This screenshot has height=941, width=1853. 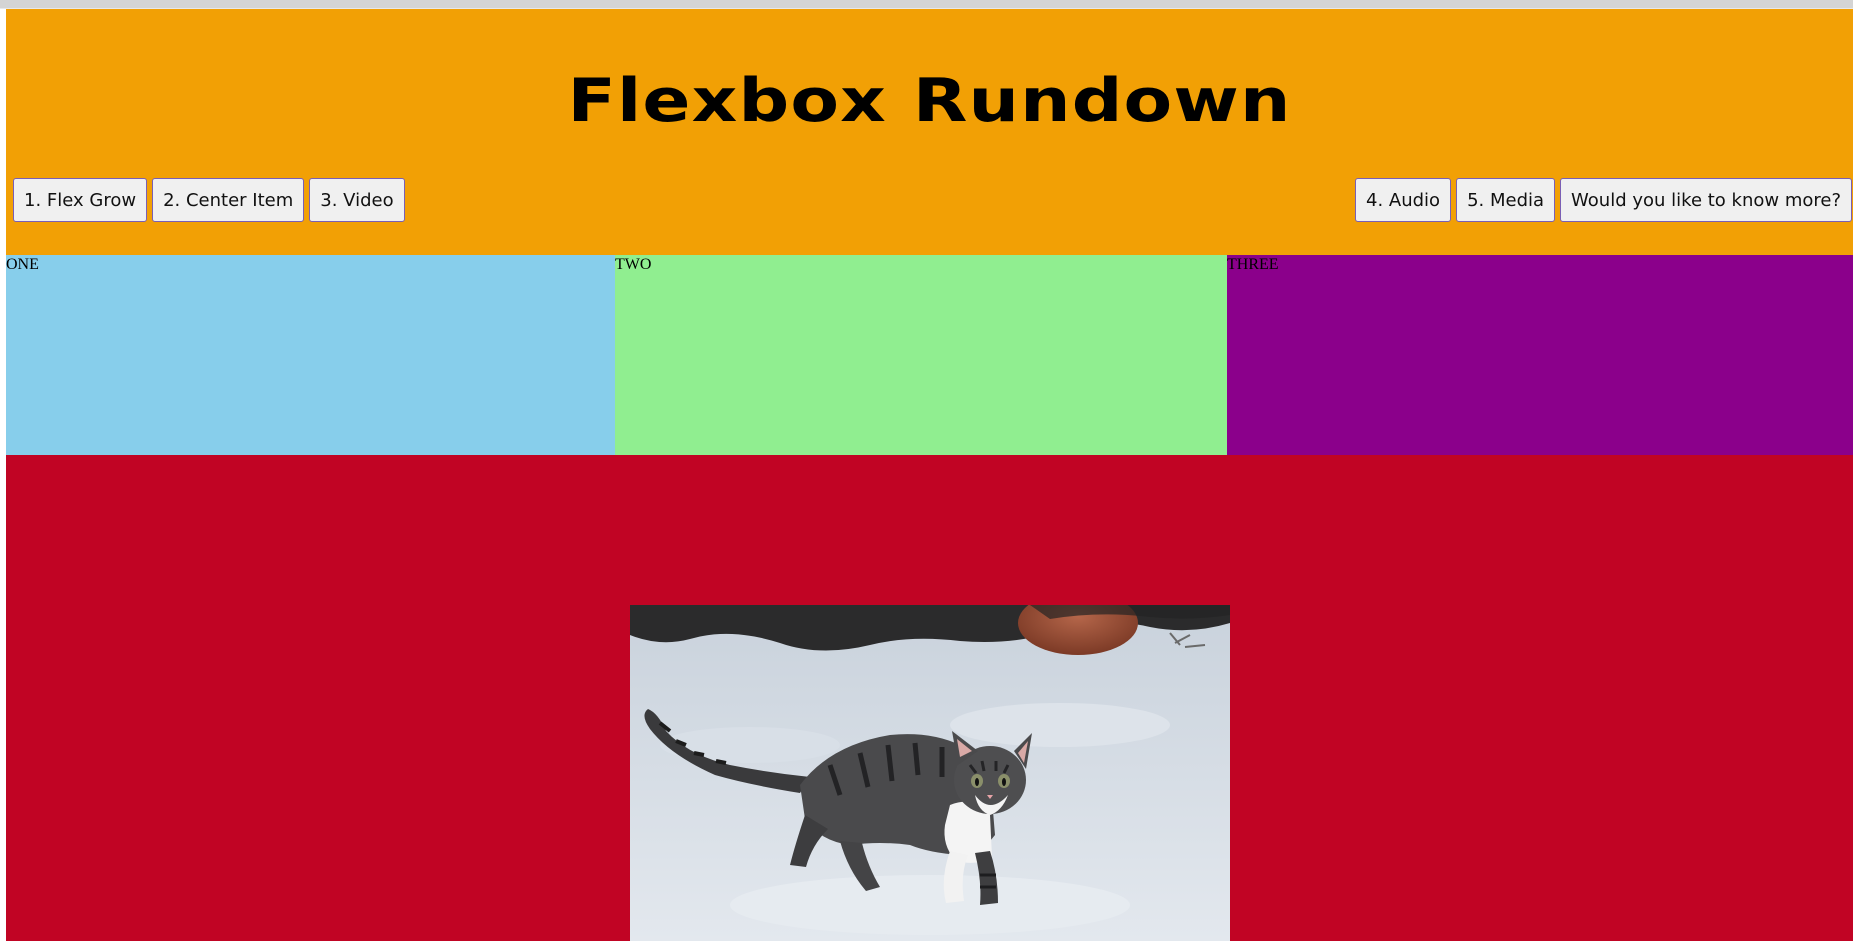 What do you see at coordinates (1706, 200) in the screenshot?
I see `nav-button-know-more: Would you like to know more?` at bounding box center [1706, 200].